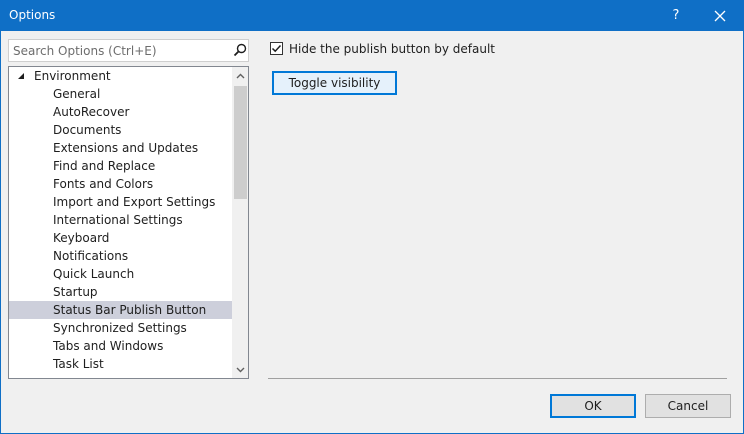 This screenshot has width=744, height=434. Describe the element at coordinates (120, 292) in the screenshot. I see `tree-node: Startup` at that location.